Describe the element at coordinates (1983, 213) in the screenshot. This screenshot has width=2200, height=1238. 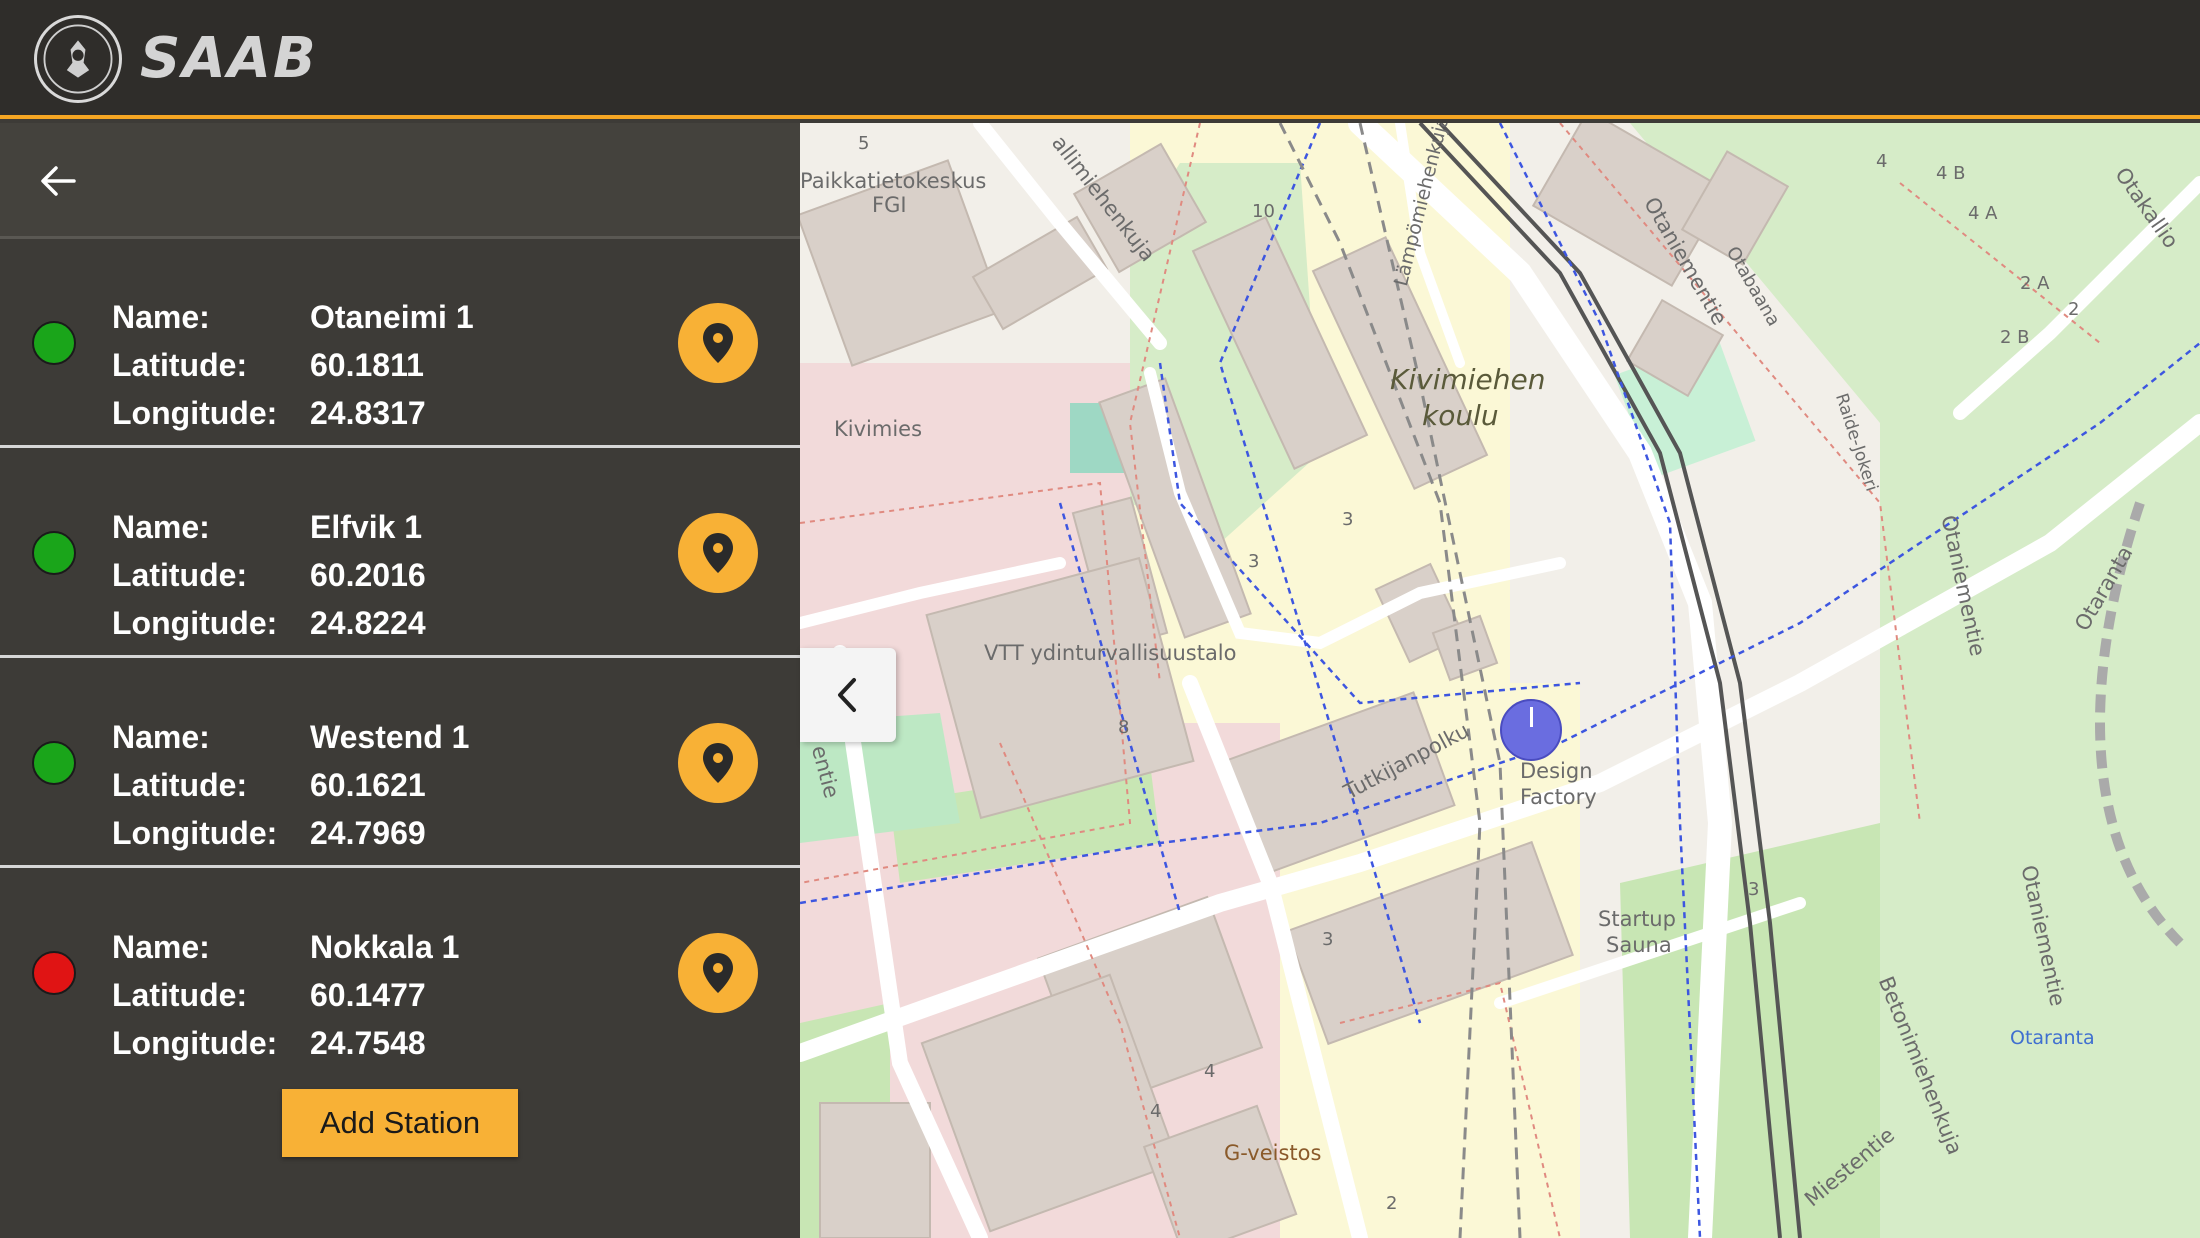
I see `map-label: 4 A` at that location.